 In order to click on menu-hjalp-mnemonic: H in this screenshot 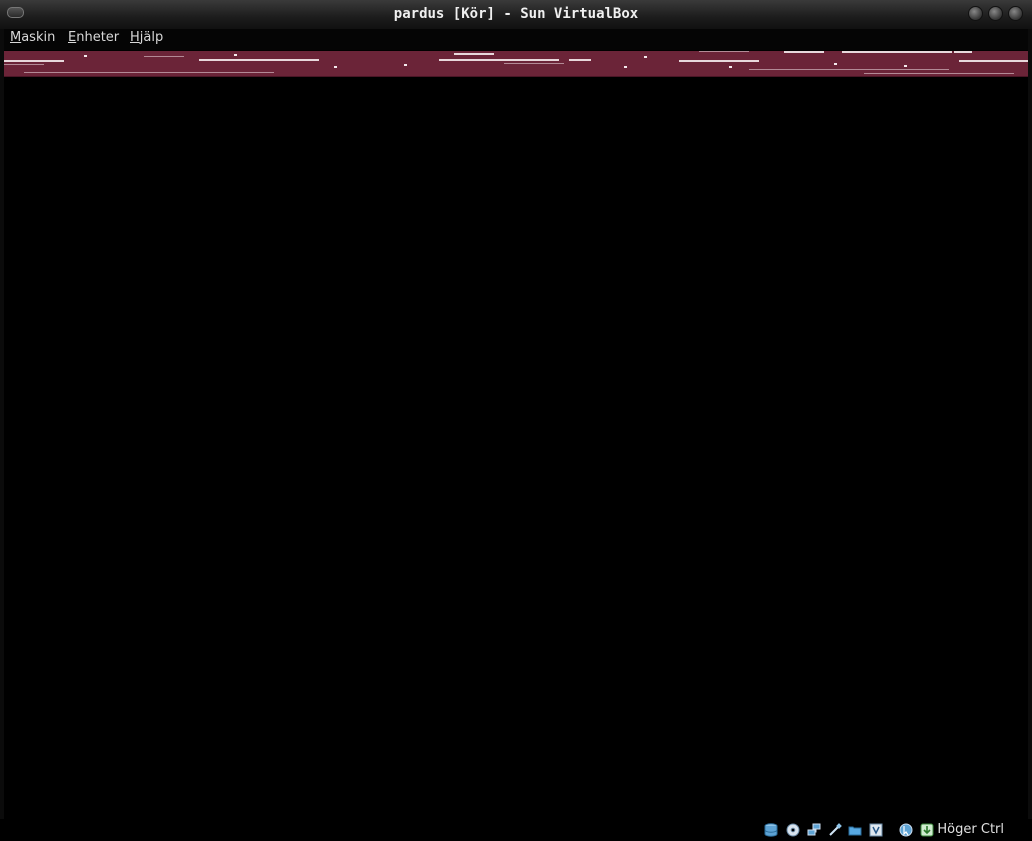, I will do `click(135, 37)`.